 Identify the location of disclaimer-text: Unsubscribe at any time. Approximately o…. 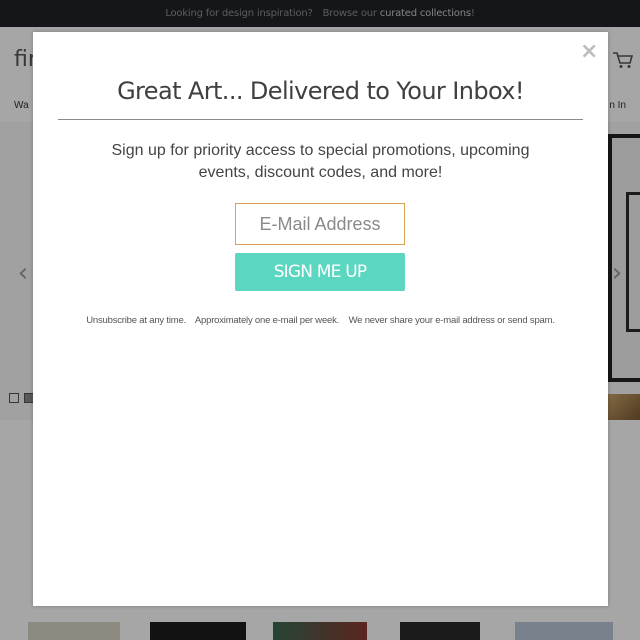
(320, 320).